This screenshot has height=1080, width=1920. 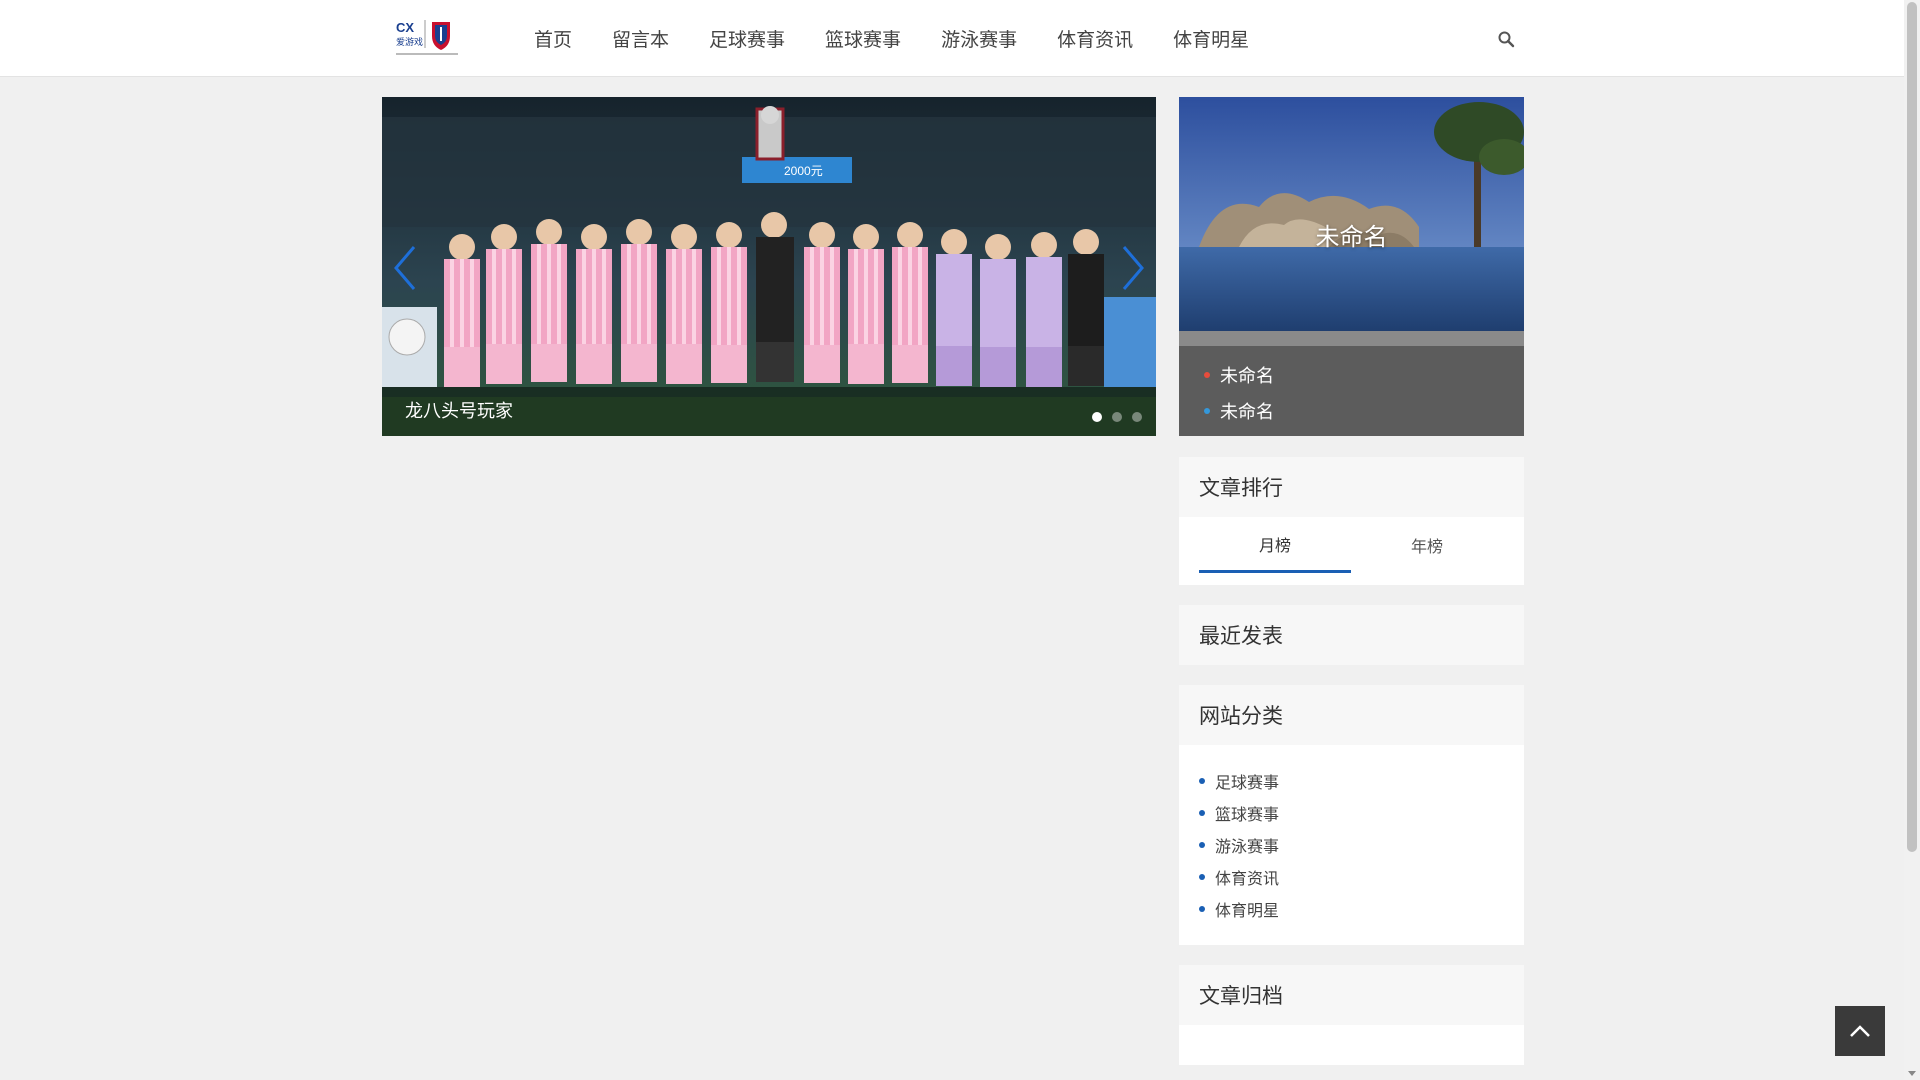 What do you see at coordinates (1211, 38) in the screenshot?
I see `nav-sports-stars: 体育明星` at bounding box center [1211, 38].